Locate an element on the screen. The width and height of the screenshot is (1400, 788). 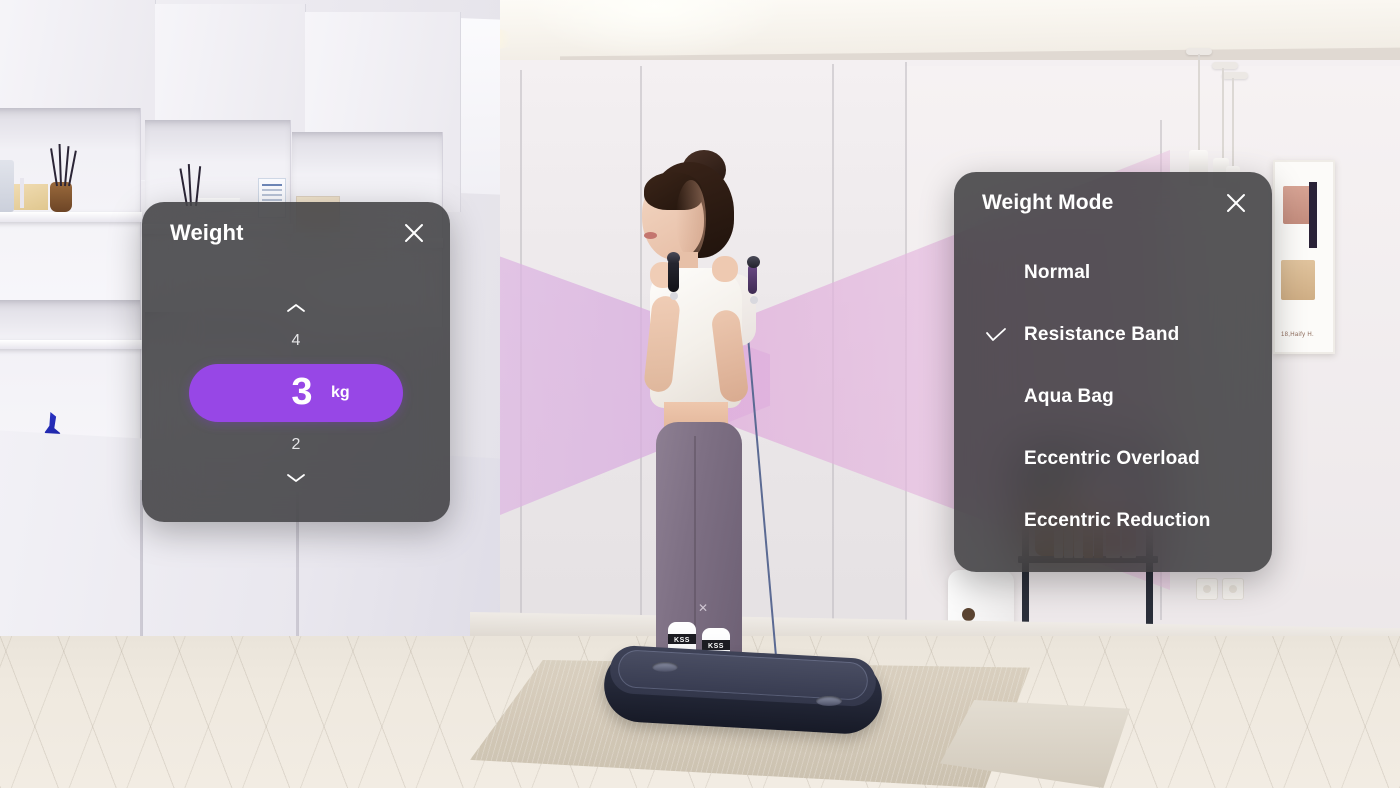
wall-poster: 18,Haify H. is located at coordinates (1304, 257).